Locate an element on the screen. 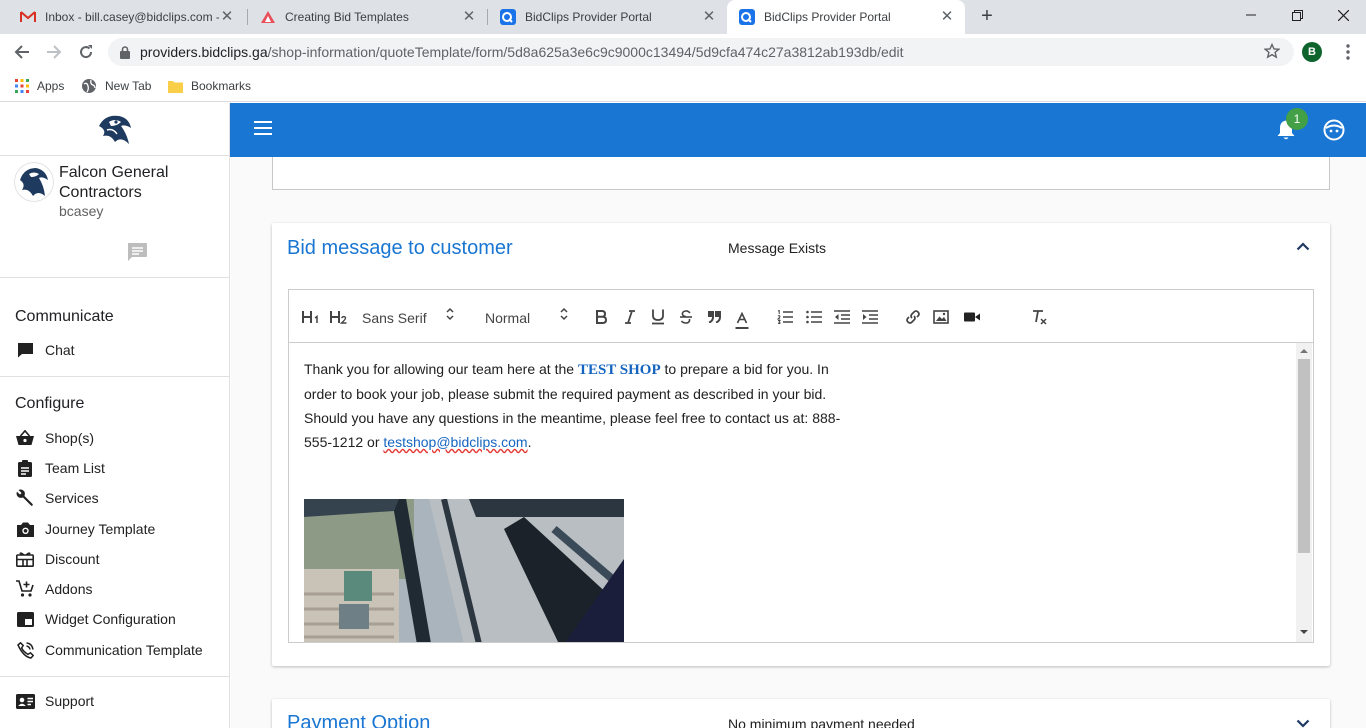 Image resolution: width=1366 pixels, height=728 pixels. sidebar-item-widget-configuration: Widget Configuration is located at coordinates (95, 619).